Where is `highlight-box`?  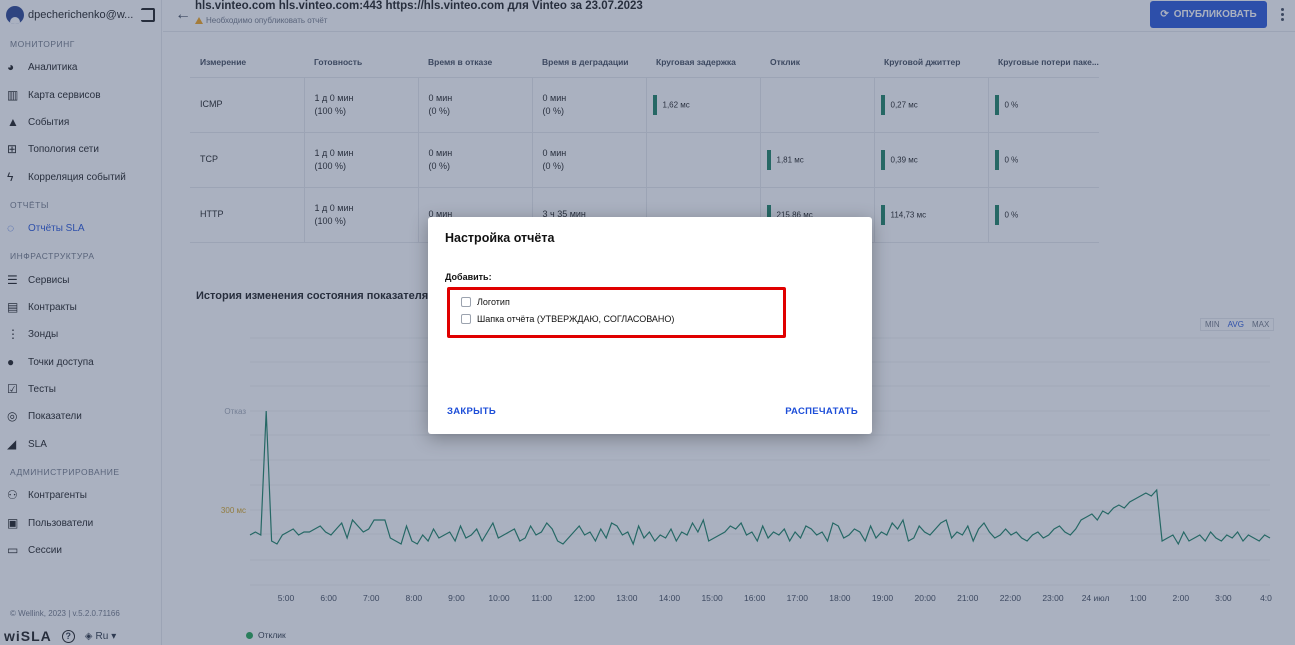 highlight-box is located at coordinates (616, 312).